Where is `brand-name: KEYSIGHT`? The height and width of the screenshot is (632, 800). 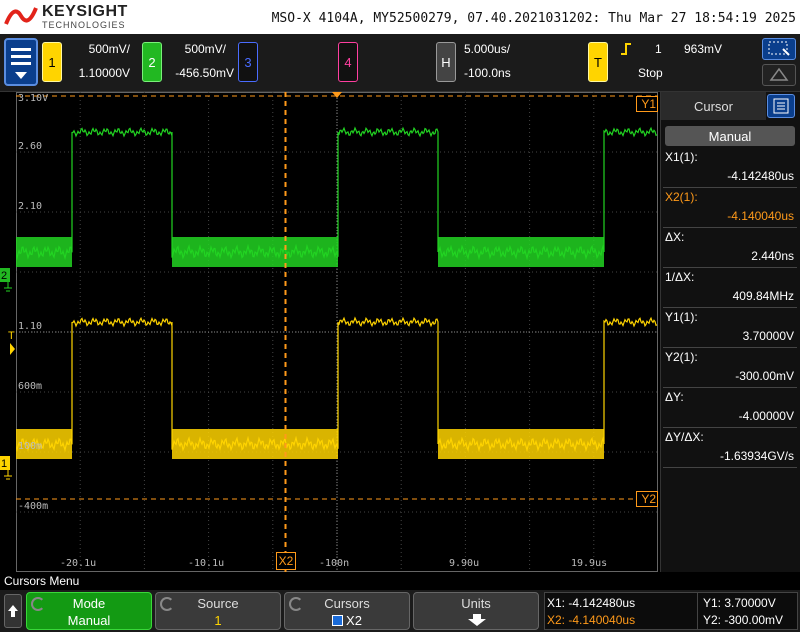
brand-name: KEYSIGHT is located at coordinates (85, 11).